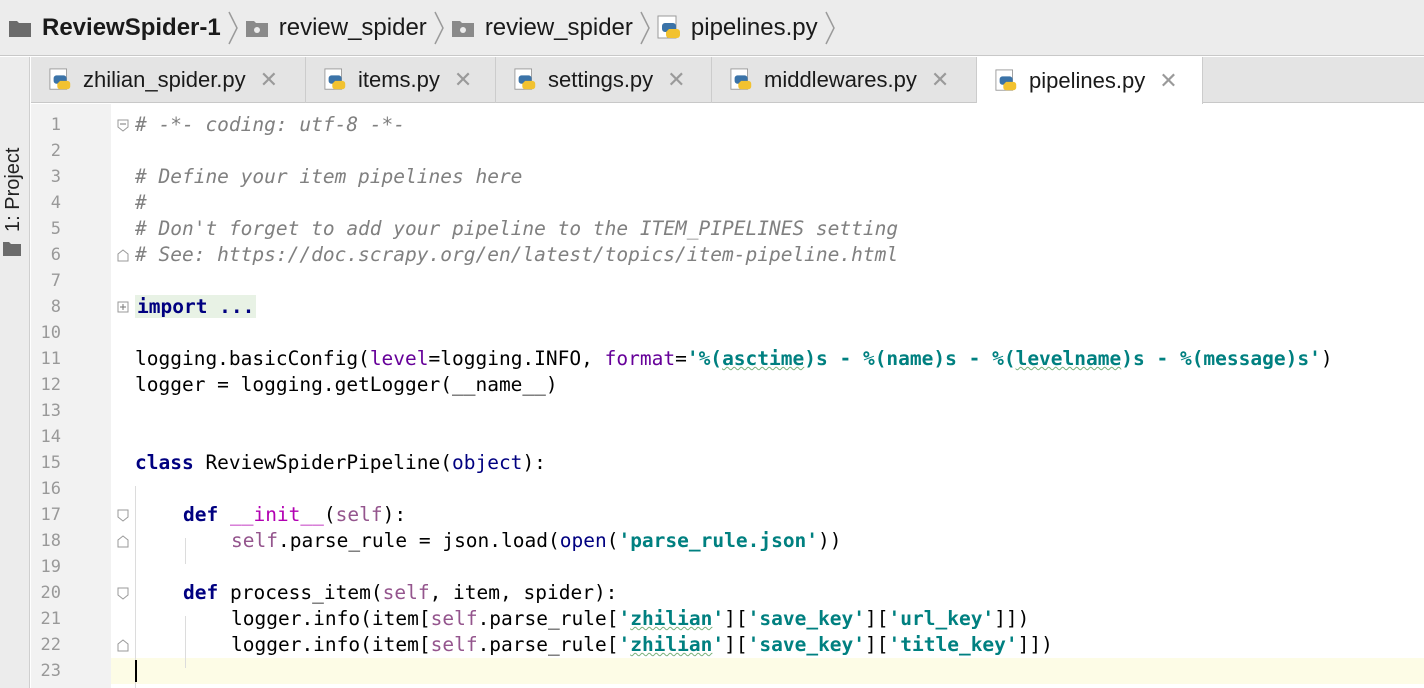 Image resolution: width=1424 pixels, height=688 pixels. What do you see at coordinates (50, 567) in the screenshot?
I see `line-number: 19` at bounding box center [50, 567].